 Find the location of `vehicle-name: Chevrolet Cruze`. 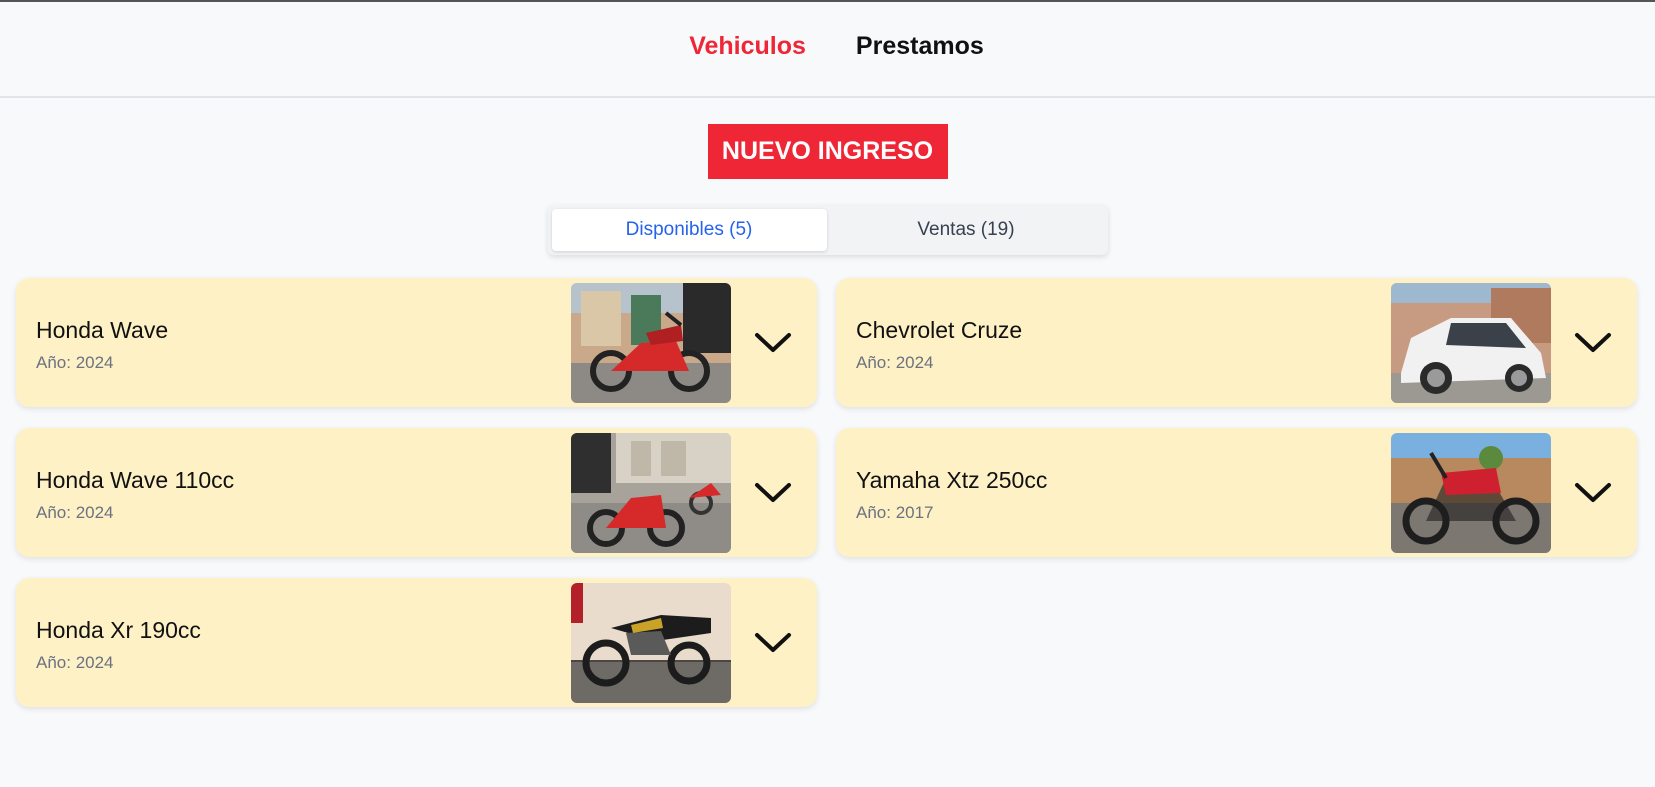

vehicle-name: Chevrolet Cruze is located at coordinates (939, 329).